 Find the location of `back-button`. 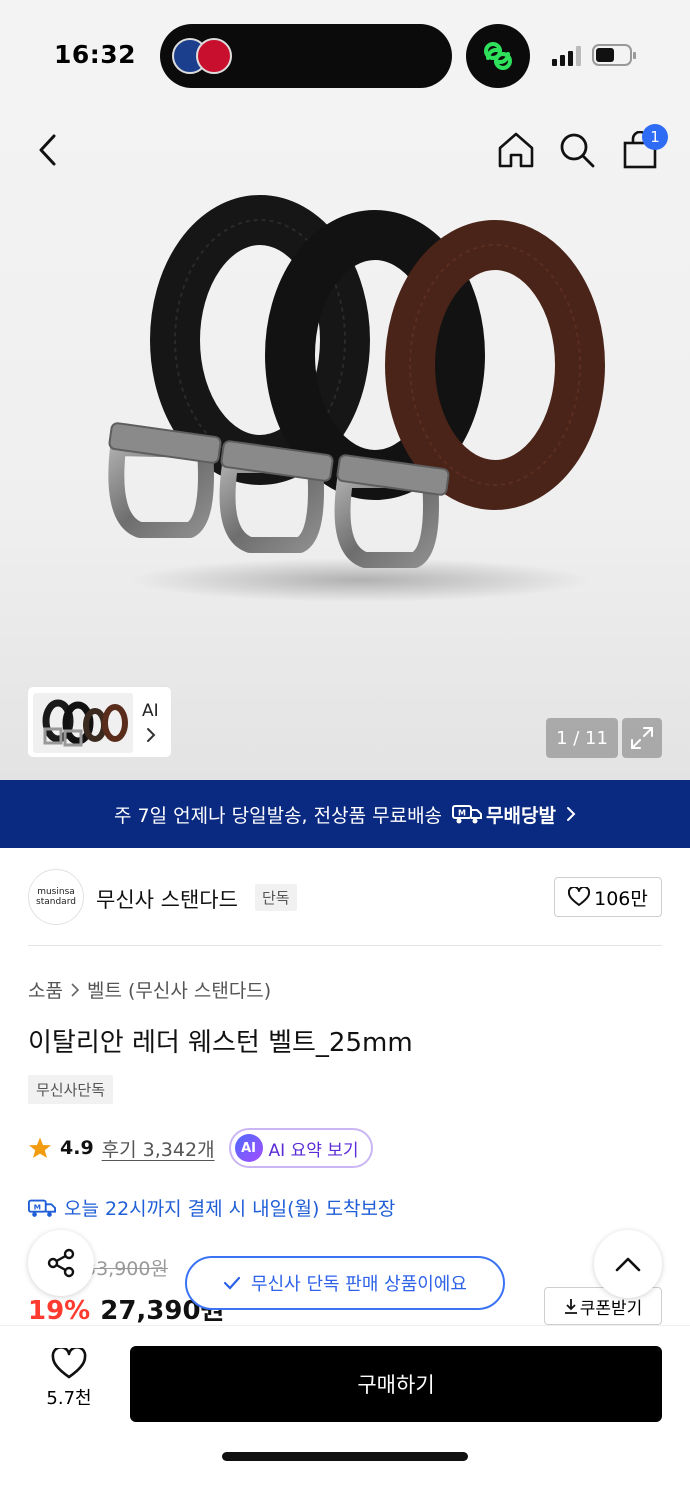

back-button is located at coordinates (48, 150).